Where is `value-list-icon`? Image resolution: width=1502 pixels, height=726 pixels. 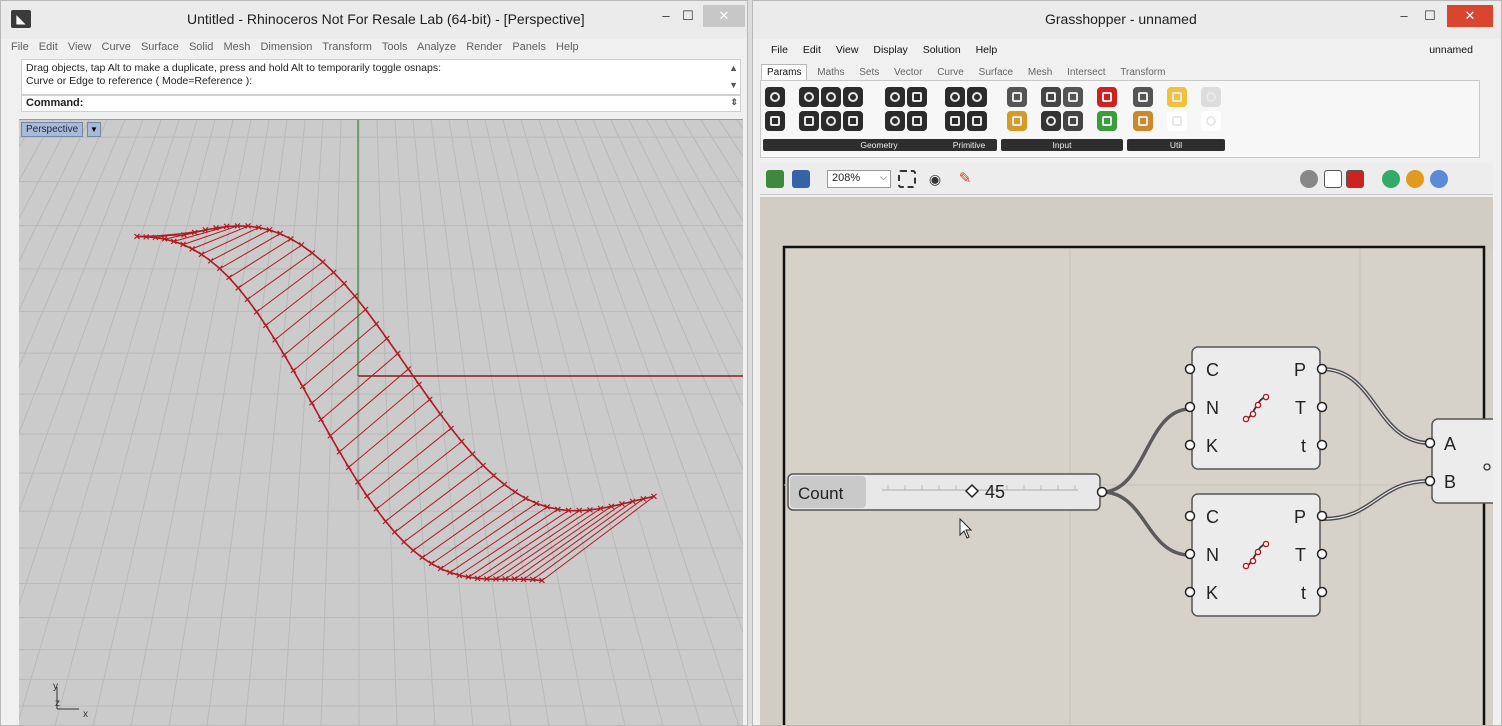 value-list-icon is located at coordinates (1073, 121).